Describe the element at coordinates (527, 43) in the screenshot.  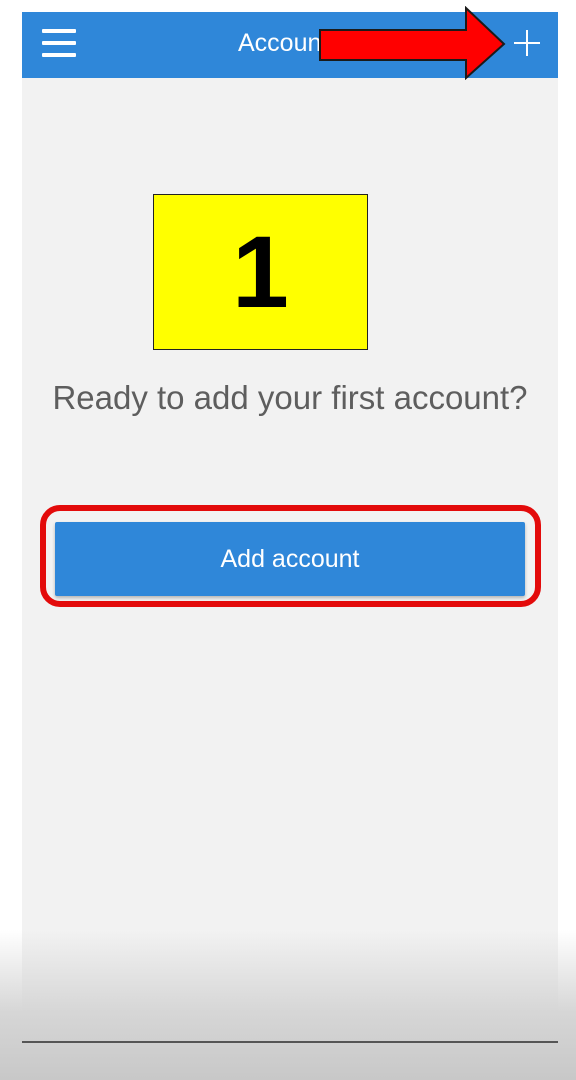
I see `plus-icon` at that location.